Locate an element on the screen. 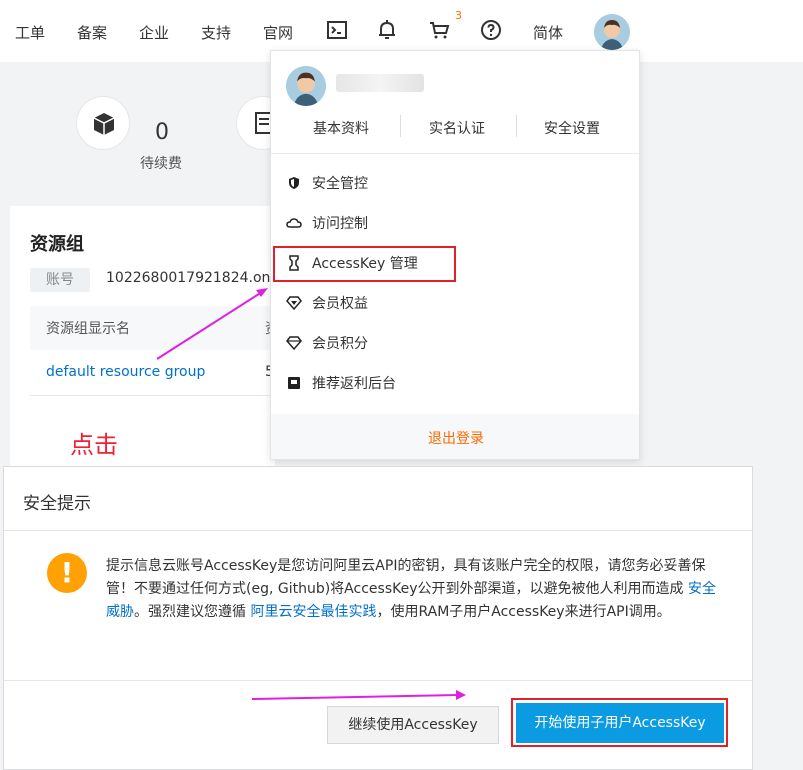 Image resolution: width=803 pixels, height=770 pixels. user-avatar is located at coordinates (612, 32).